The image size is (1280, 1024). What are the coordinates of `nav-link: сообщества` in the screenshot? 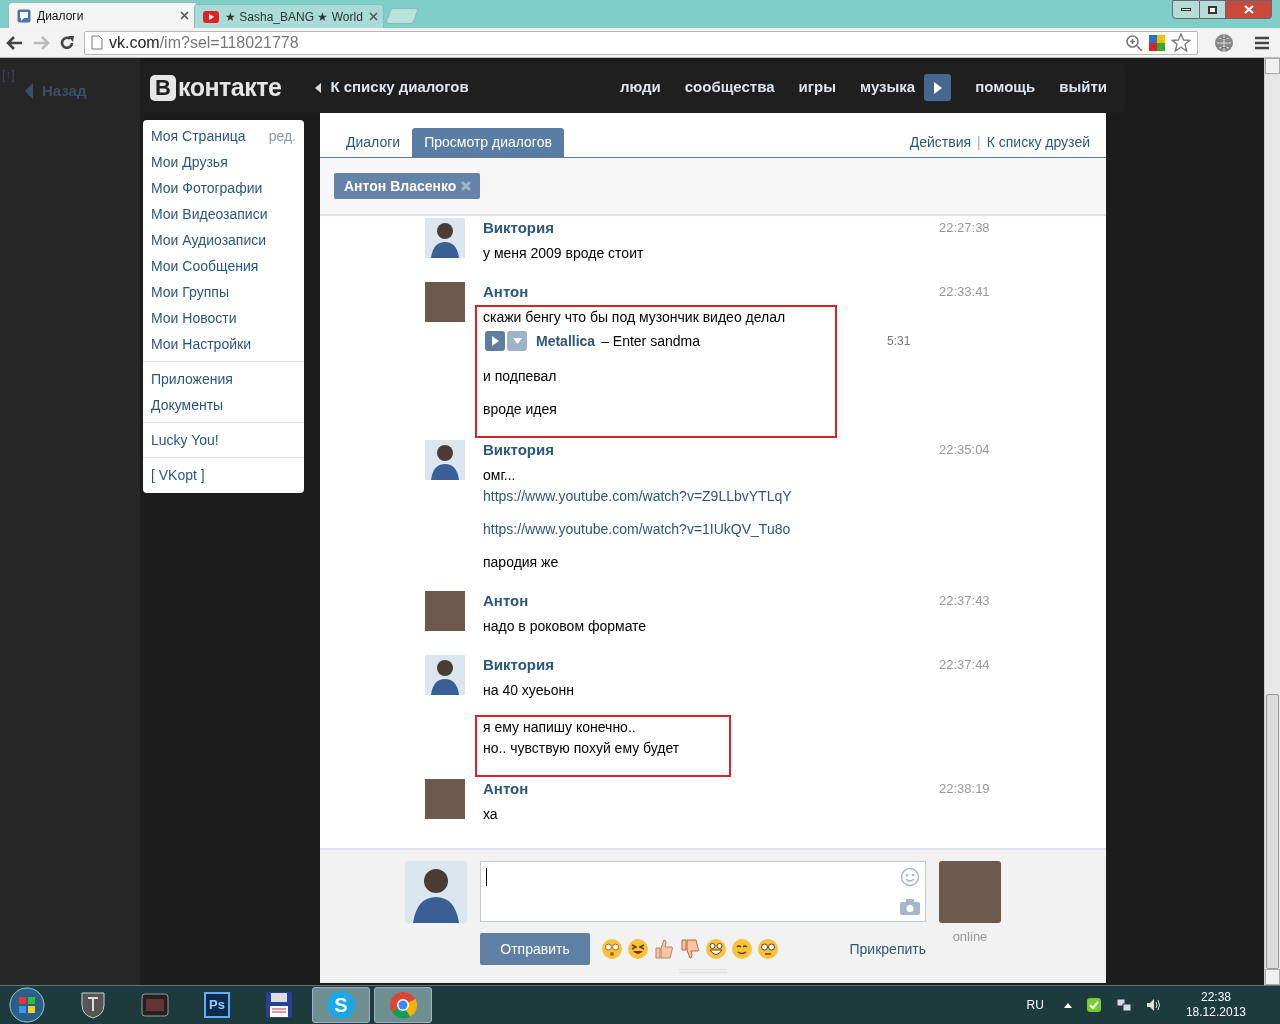 It's located at (729, 87).